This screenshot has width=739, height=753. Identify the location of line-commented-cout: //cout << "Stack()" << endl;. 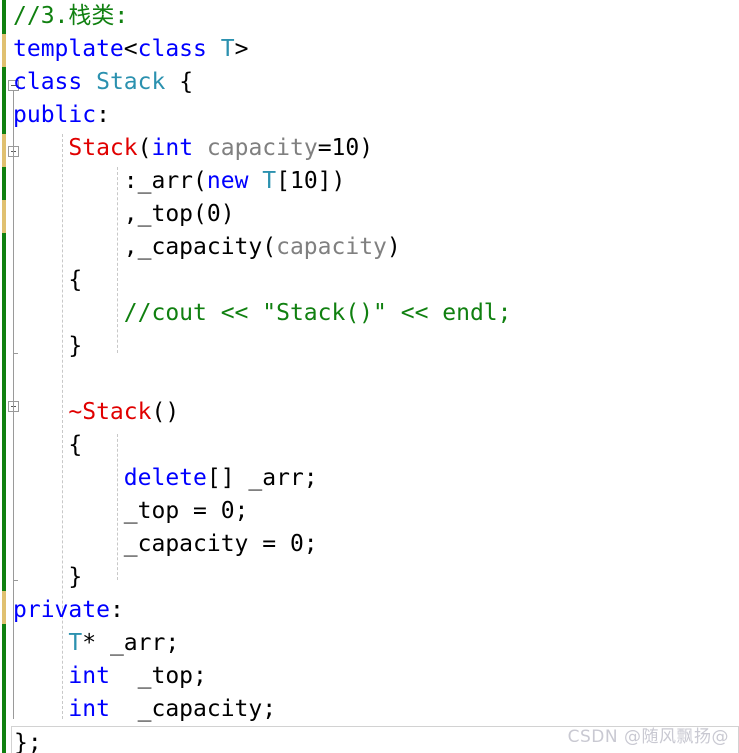
(369, 313).